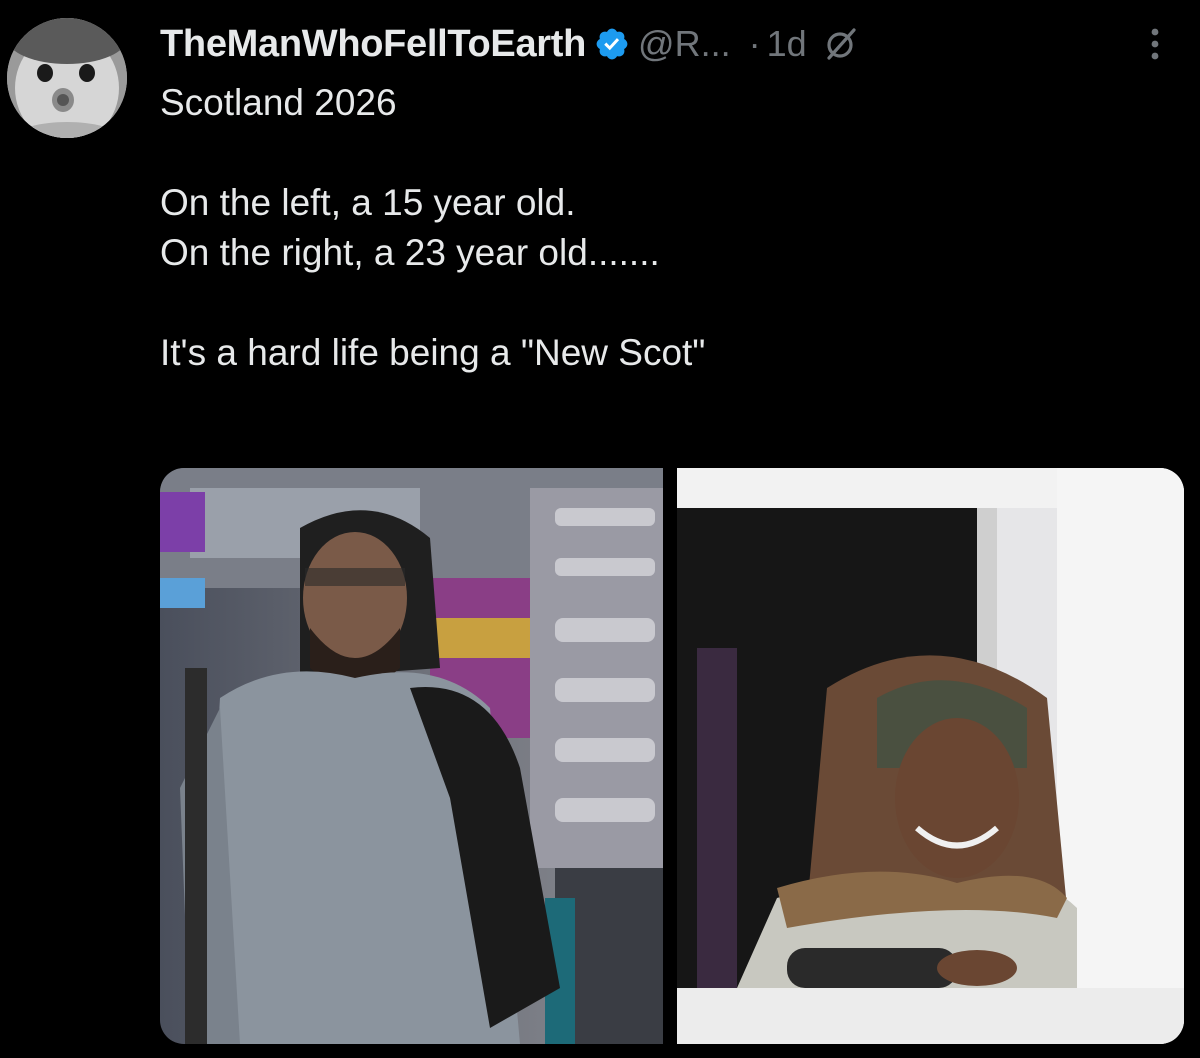 The image size is (1200, 1058). What do you see at coordinates (841, 44) in the screenshot?
I see `grok-icon` at bounding box center [841, 44].